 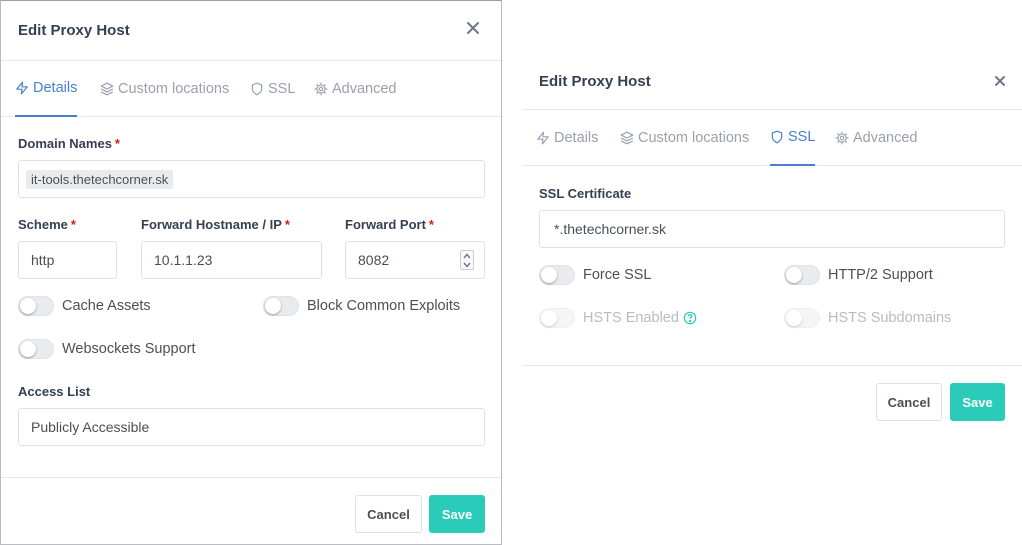 I want to click on scheme-input: http, so click(x=67, y=260).